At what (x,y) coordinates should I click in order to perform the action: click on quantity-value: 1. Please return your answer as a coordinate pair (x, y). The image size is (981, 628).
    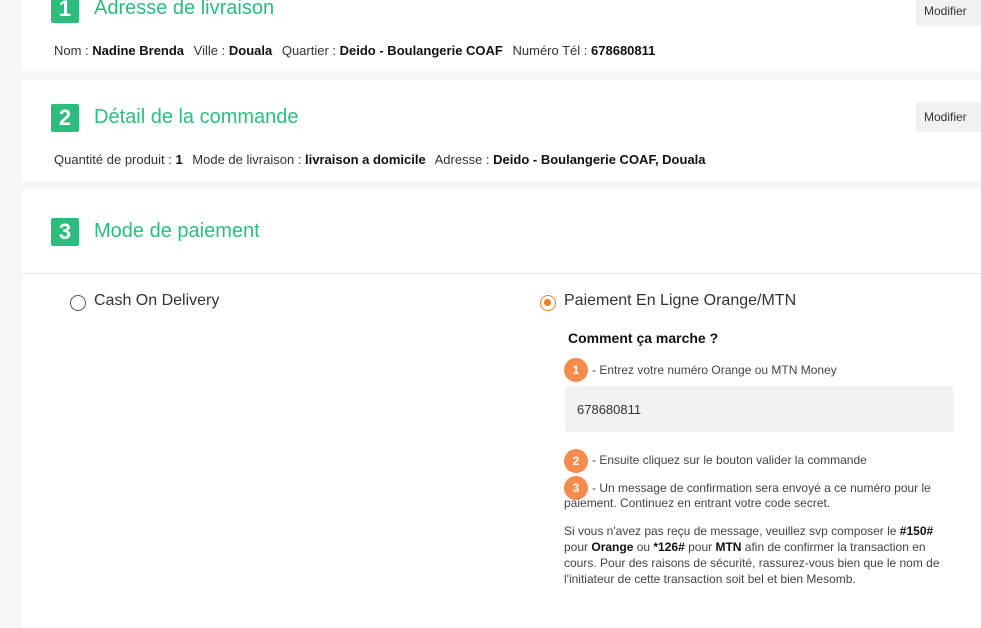
    Looking at the image, I should click on (179, 159).